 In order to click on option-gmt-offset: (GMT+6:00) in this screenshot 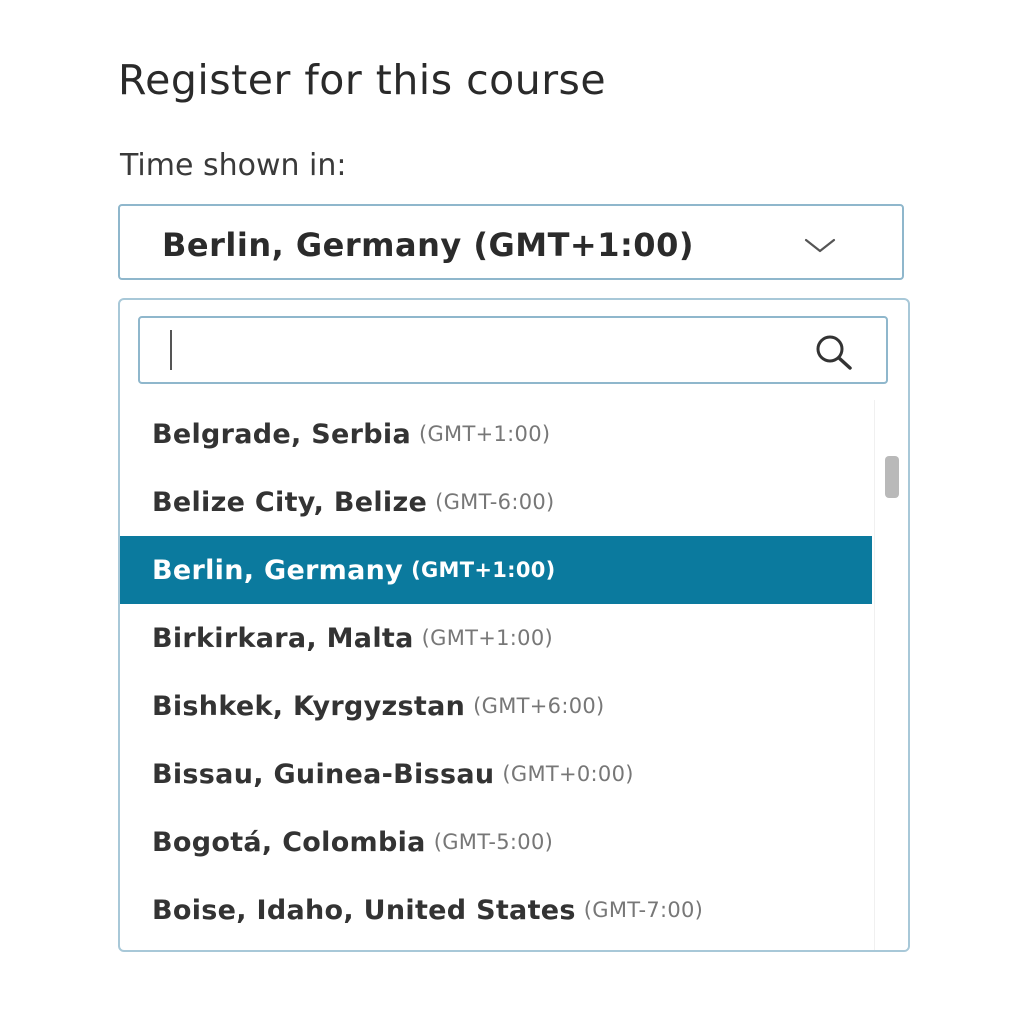, I will do `click(539, 706)`.